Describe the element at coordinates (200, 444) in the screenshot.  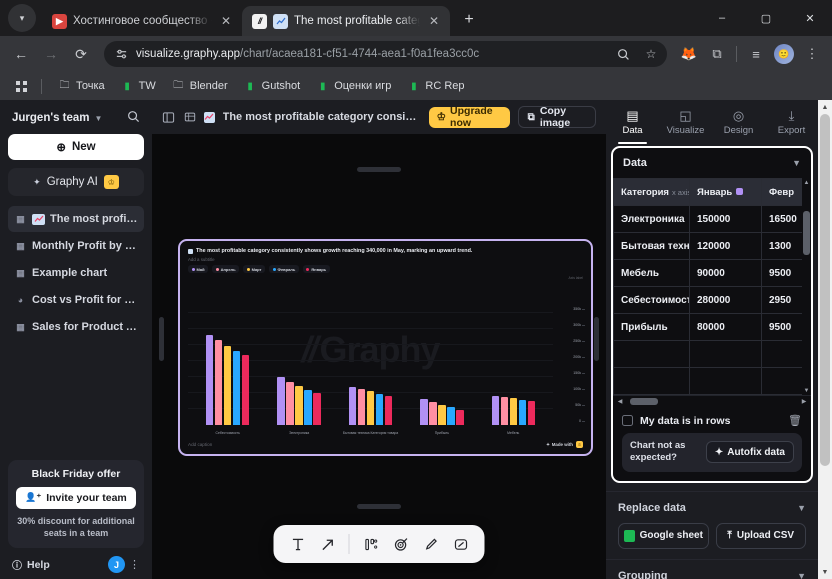
I see `add-caption: Add caption` at that location.